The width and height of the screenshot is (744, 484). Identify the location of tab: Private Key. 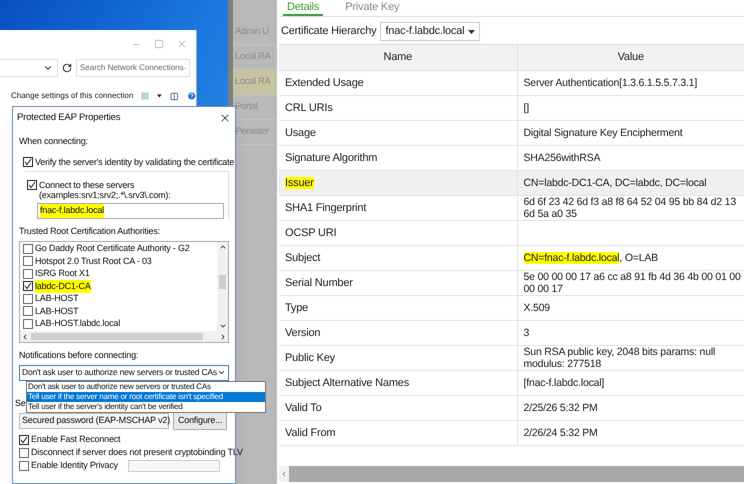
(372, 8).